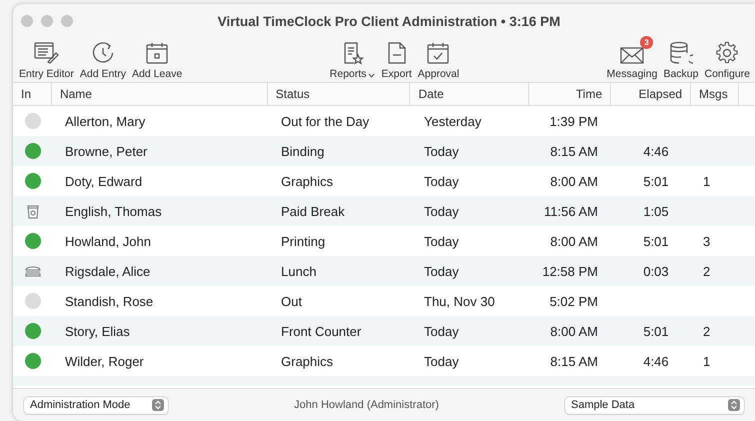  I want to click on user-label: John Howland (Administrator), so click(366, 405).